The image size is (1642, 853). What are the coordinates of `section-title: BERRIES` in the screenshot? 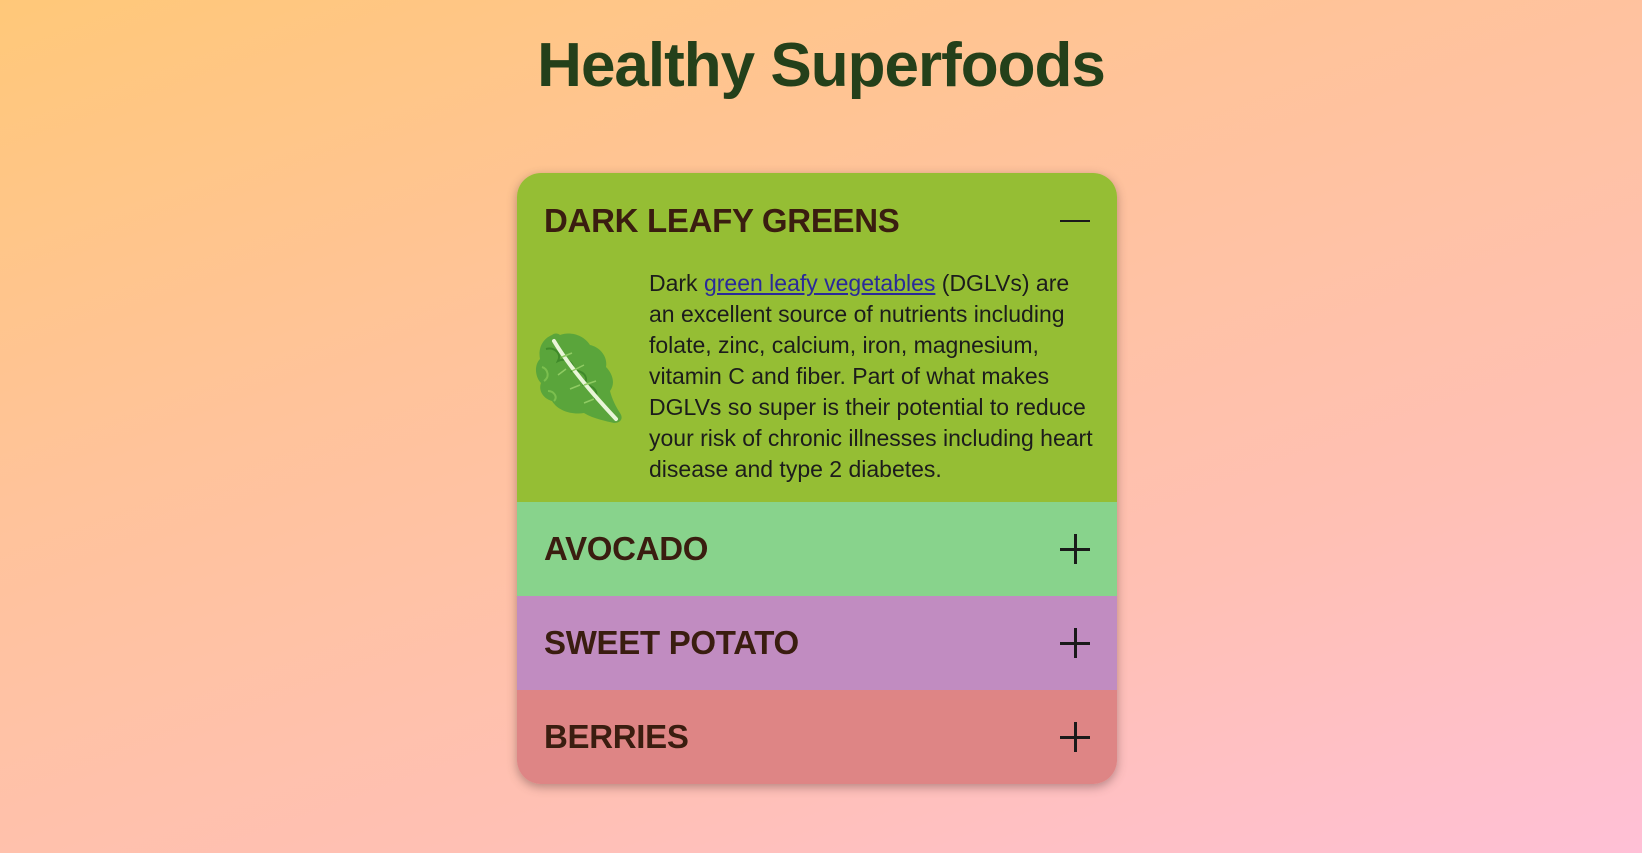 It's located at (616, 736).